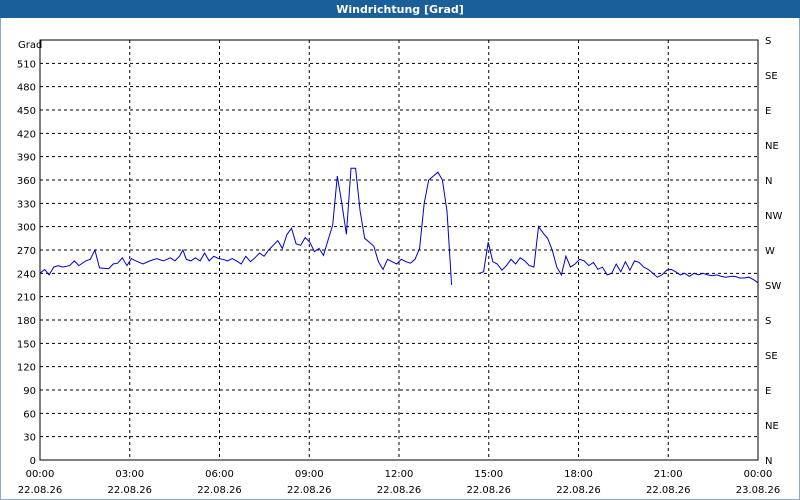 This screenshot has width=800, height=500. I want to click on y-tick-label: 300, so click(26, 228).